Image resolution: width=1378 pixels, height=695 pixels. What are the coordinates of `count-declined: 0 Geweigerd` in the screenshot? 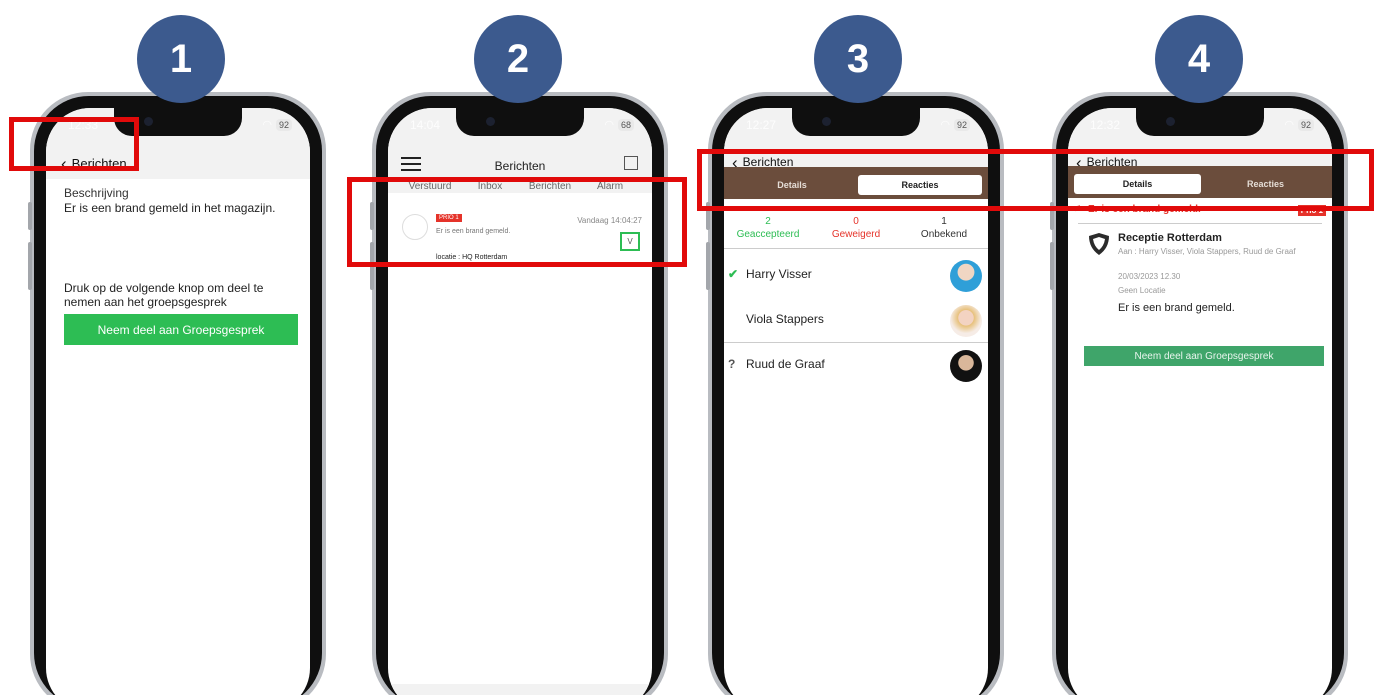 It's located at (856, 228).